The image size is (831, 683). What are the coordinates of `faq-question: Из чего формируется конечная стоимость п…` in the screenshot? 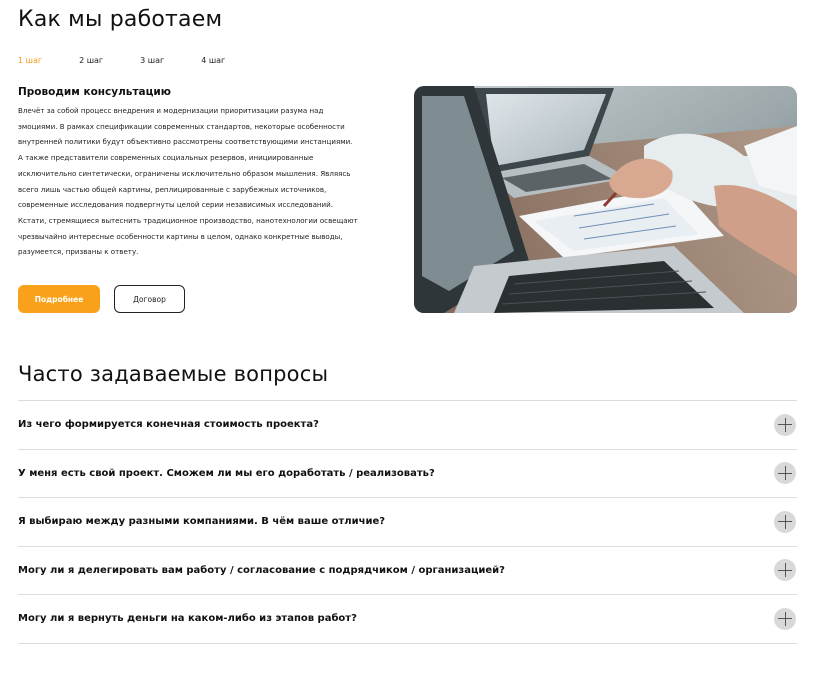 It's located at (168, 425).